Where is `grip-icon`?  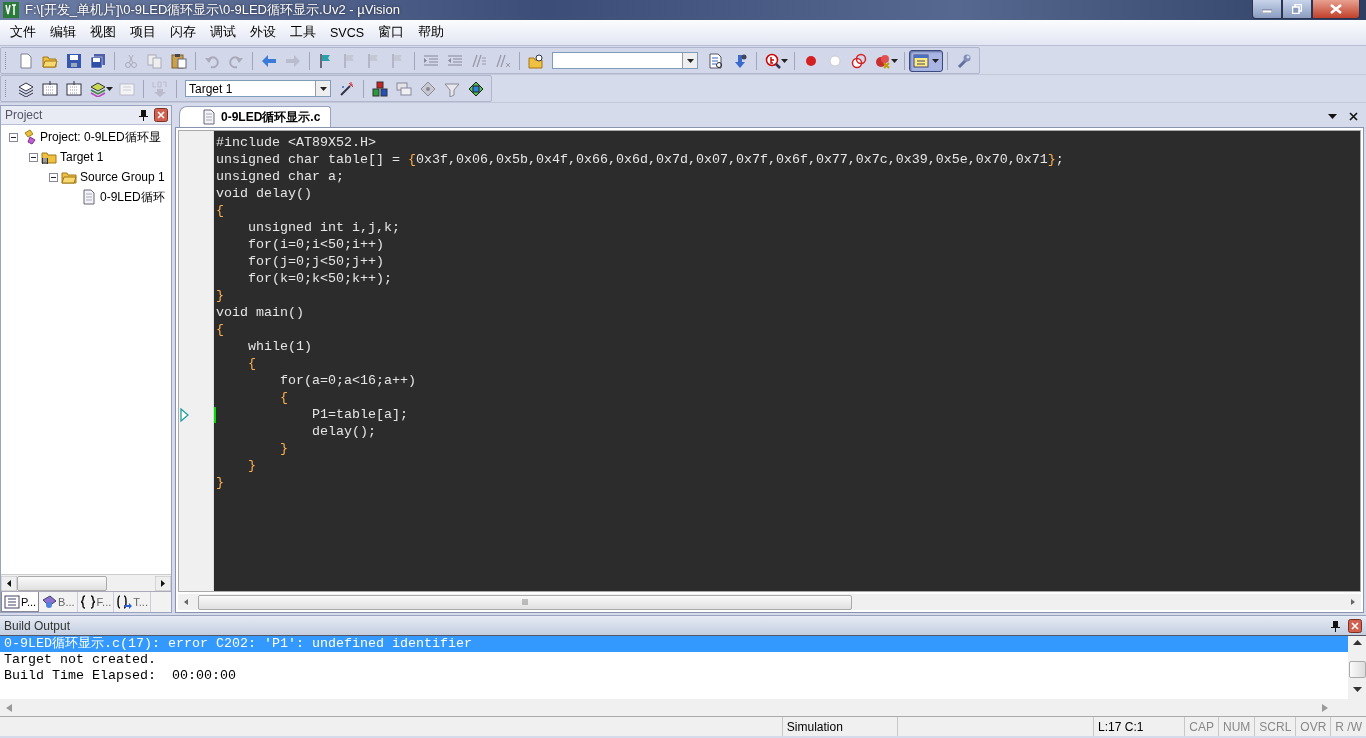
grip-icon is located at coordinates (525, 602).